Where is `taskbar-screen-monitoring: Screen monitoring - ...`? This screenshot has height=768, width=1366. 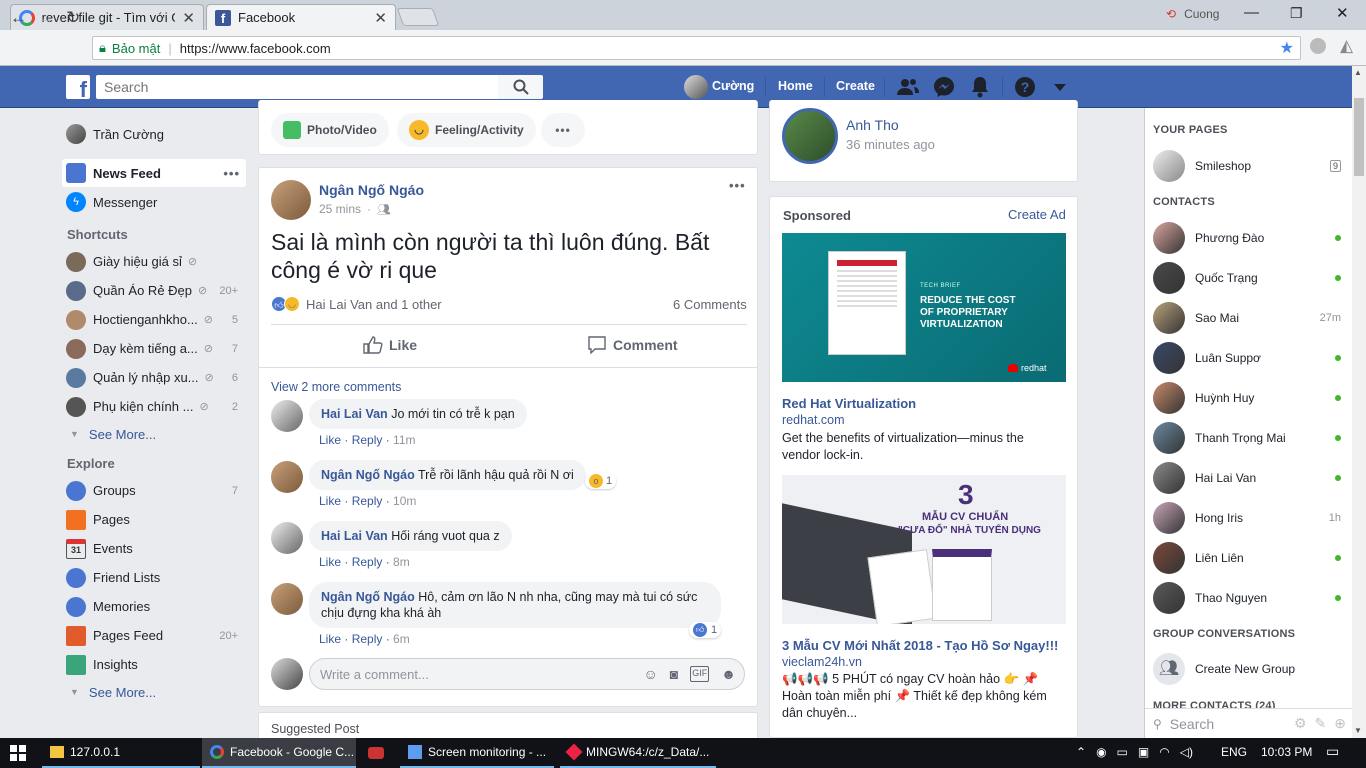 taskbar-screen-monitoring: Screen monitoring - ... is located at coordinates (477, 753).